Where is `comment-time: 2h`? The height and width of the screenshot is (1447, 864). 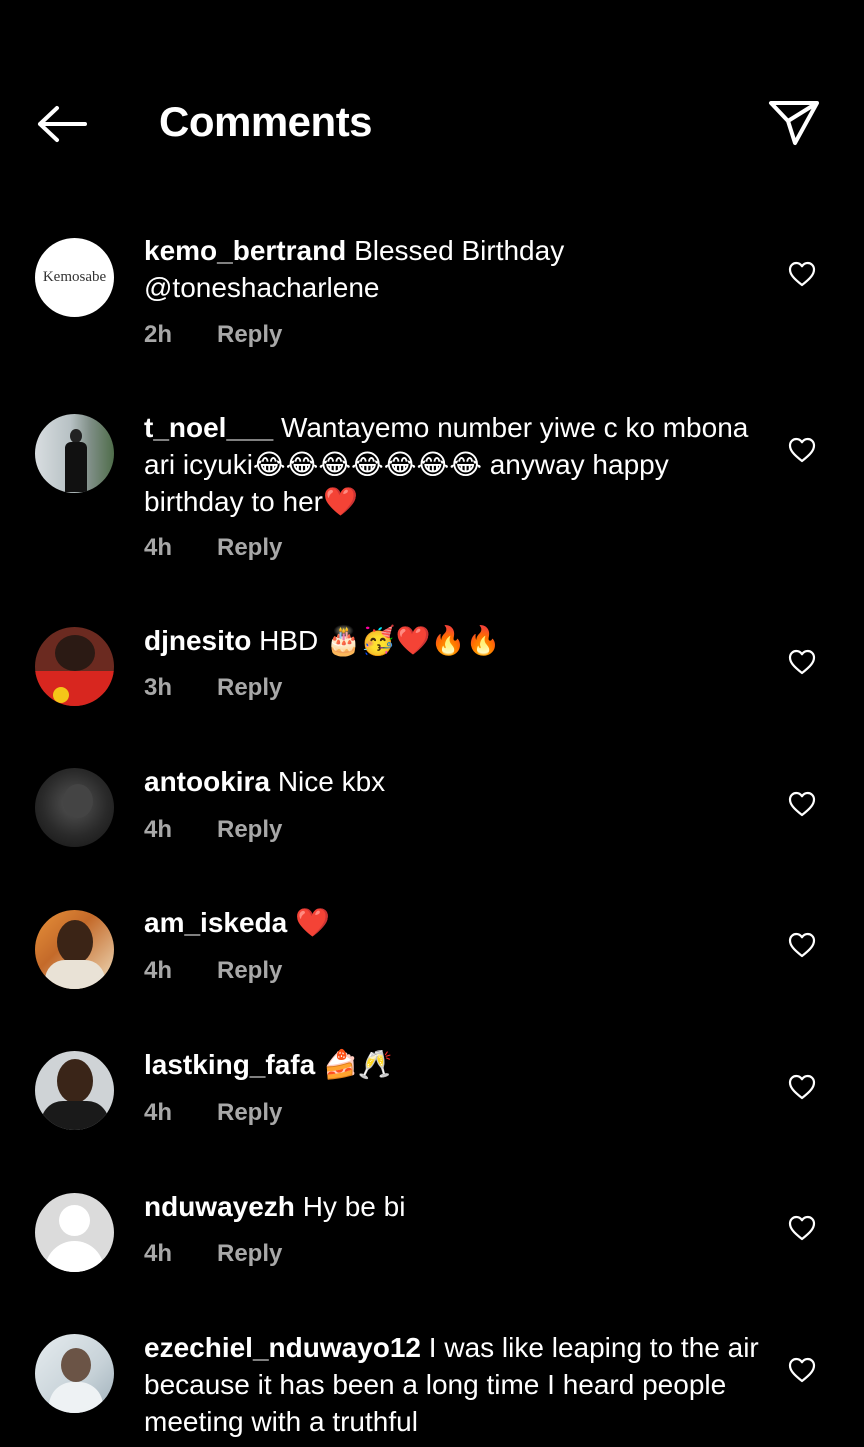 comment-time: 2h is located at coordinates (158, 334).